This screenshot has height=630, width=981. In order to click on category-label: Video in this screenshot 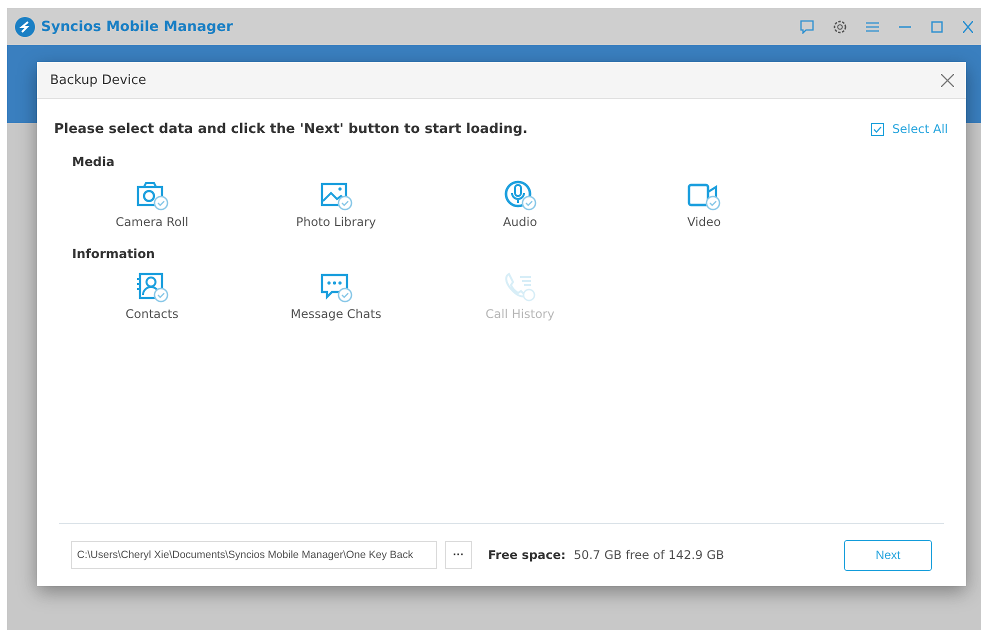, I will do `click(704, 222)`.